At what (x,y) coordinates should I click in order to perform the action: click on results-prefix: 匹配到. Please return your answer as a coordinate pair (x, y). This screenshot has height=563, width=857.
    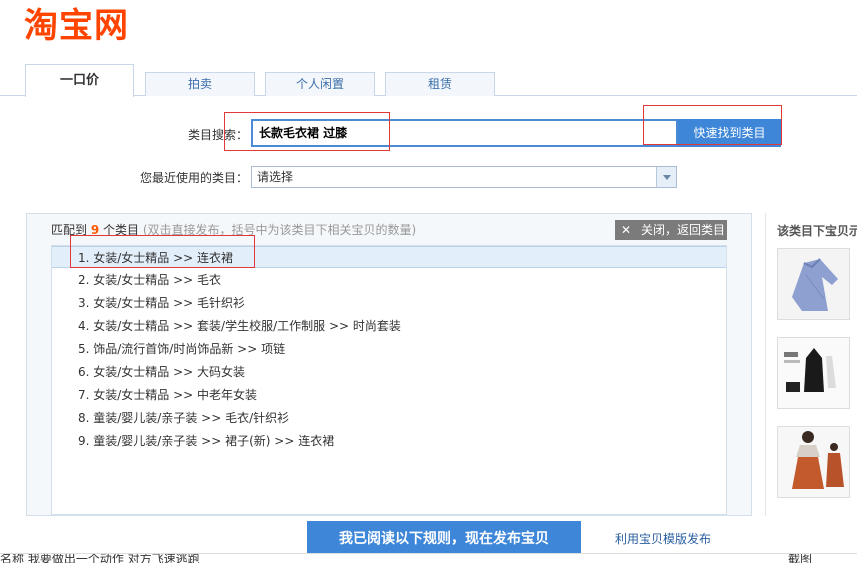
    Looking at the image, I should click on (69, 230).